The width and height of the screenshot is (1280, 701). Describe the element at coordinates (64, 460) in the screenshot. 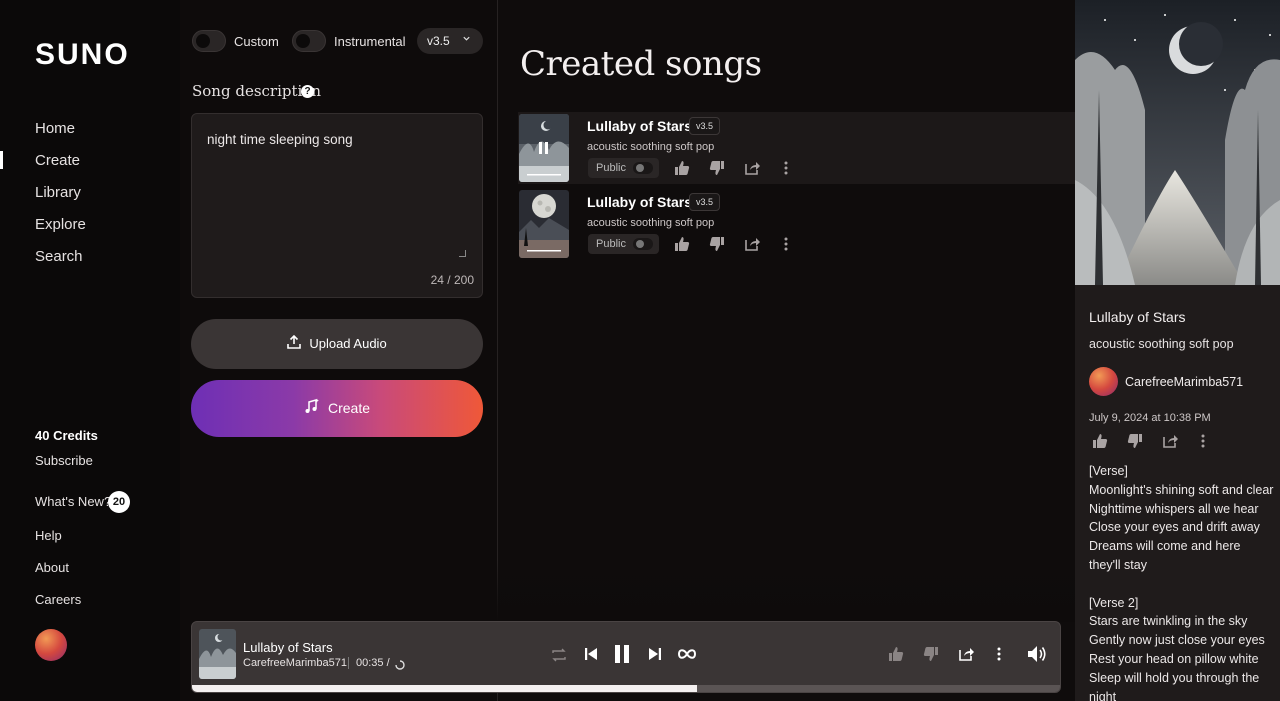

I see `subscribe-link: Subscribe` at that location.